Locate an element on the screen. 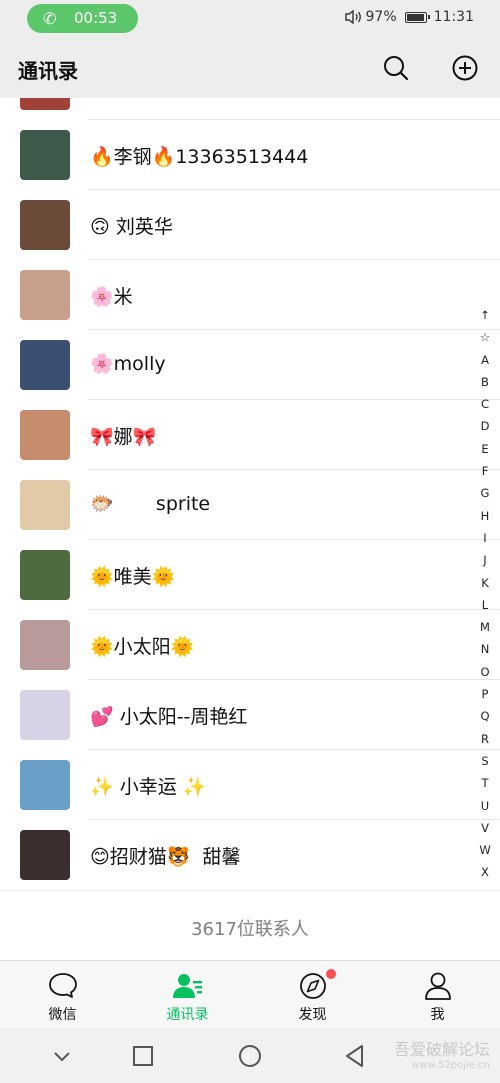 The image size is (500, 1083). contact-name: 🌞小太阳🌞 is located at coordinates (142, 647).